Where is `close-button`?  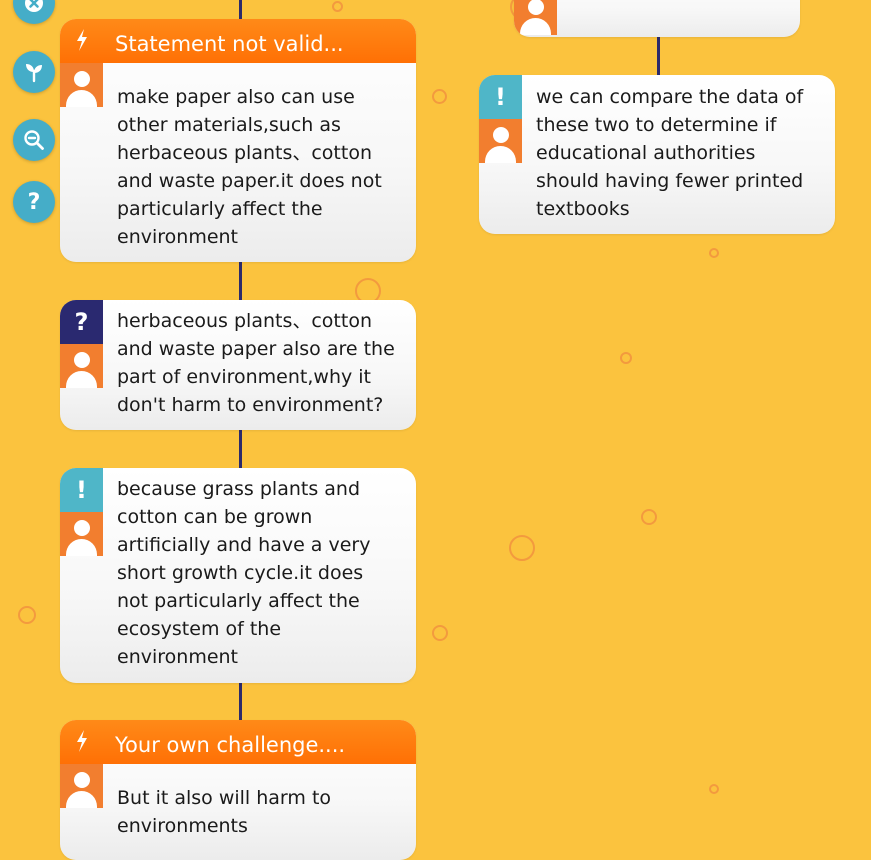
close-button is located at coordinates (34, 12).